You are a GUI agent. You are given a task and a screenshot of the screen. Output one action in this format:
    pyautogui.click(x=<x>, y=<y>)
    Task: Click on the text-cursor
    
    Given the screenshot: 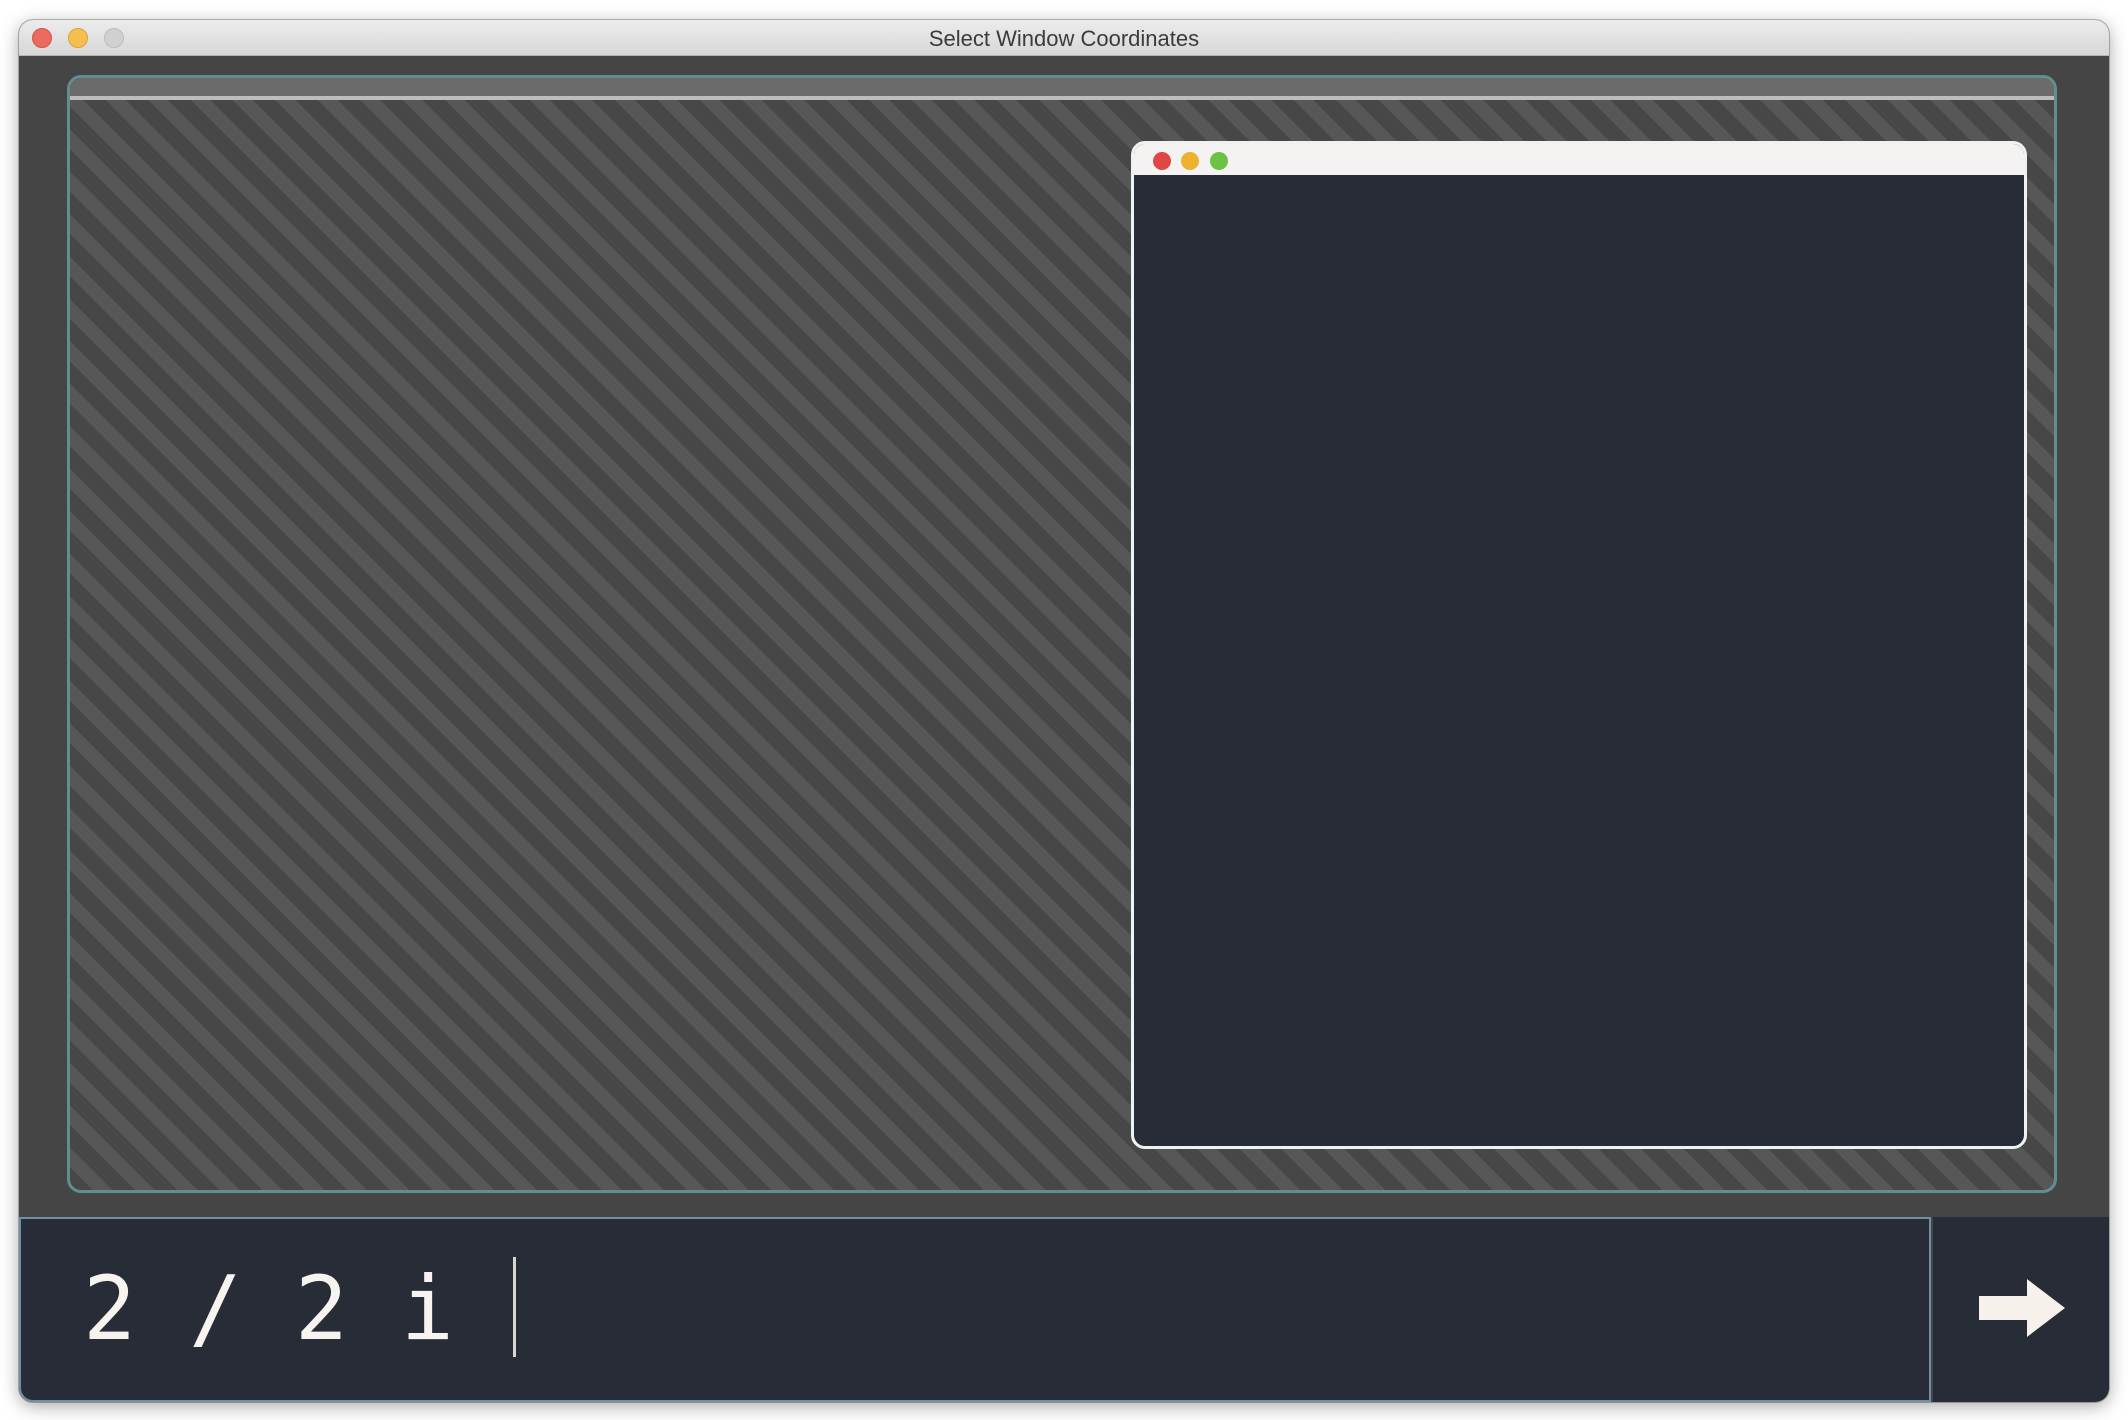 What is the action you would take?
    pyautogui.click(x=514, y=1307)
    